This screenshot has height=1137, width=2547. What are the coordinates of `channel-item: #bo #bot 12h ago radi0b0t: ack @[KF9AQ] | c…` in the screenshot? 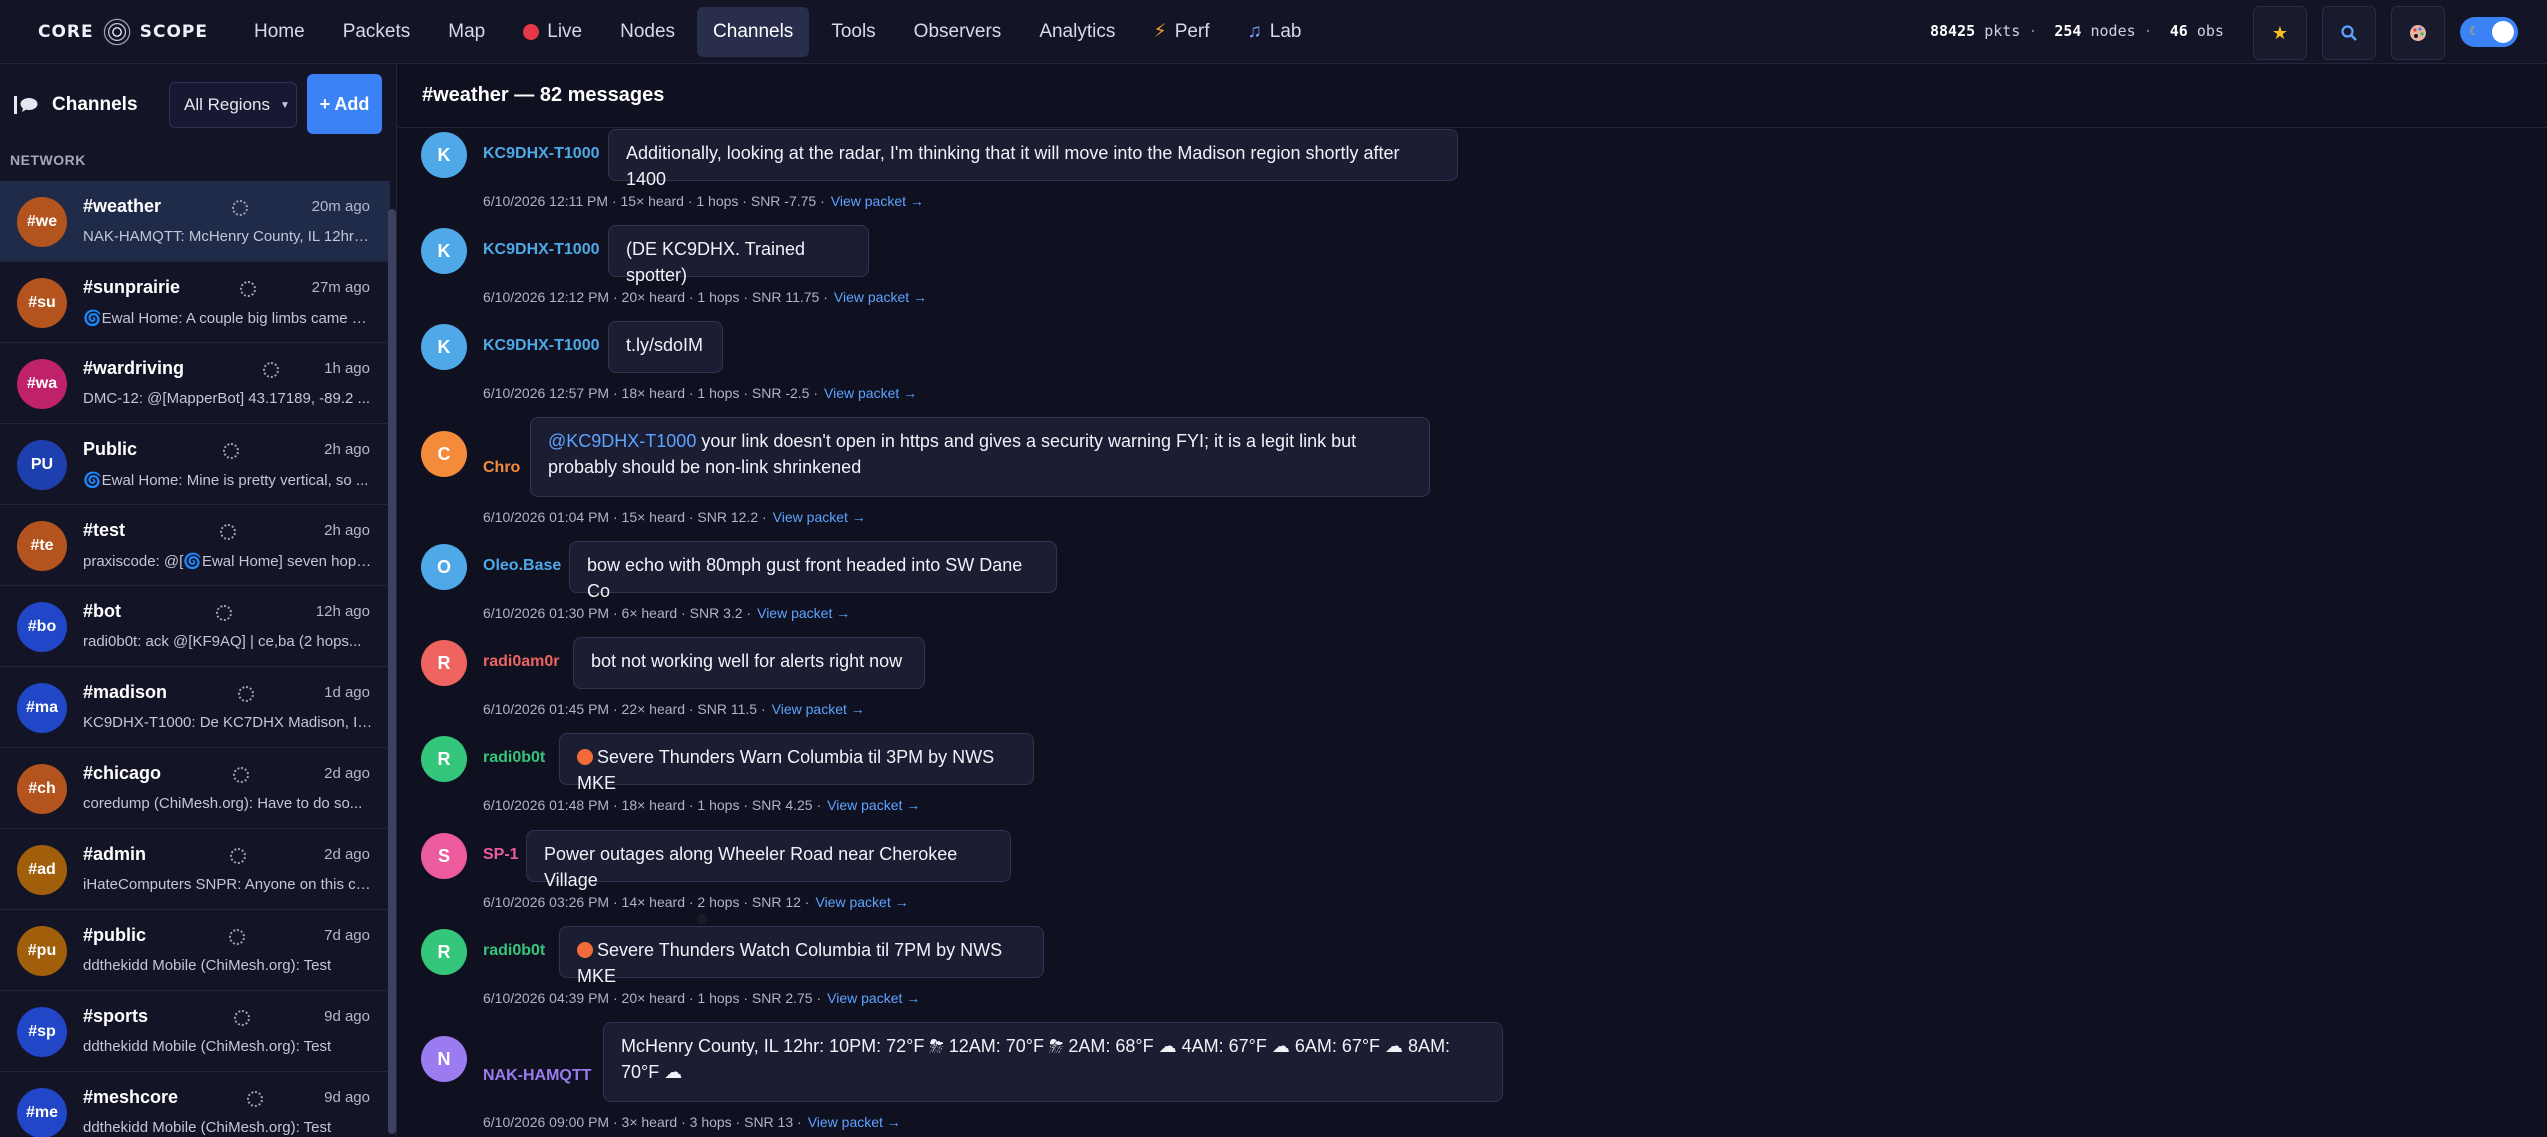 It's located at (195, 626).